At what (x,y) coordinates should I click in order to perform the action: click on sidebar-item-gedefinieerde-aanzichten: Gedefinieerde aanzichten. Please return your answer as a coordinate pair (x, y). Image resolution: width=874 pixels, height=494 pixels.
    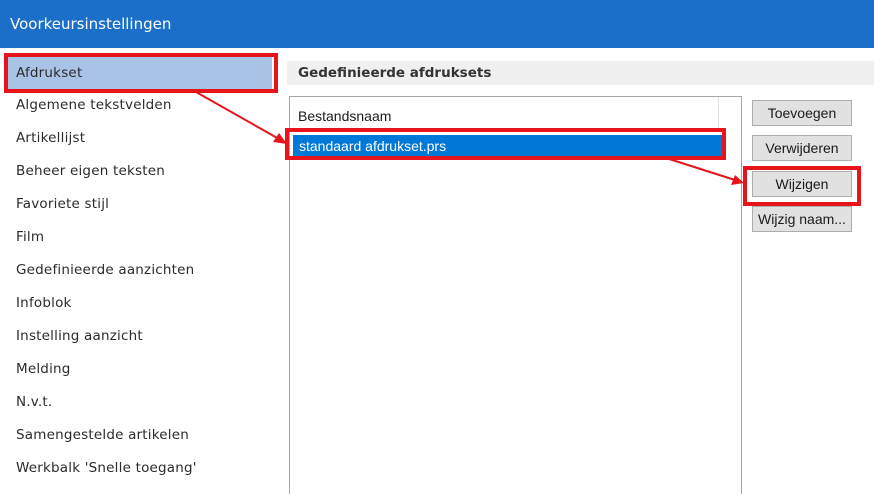
    Looking at the image, I should click on (139, 270).